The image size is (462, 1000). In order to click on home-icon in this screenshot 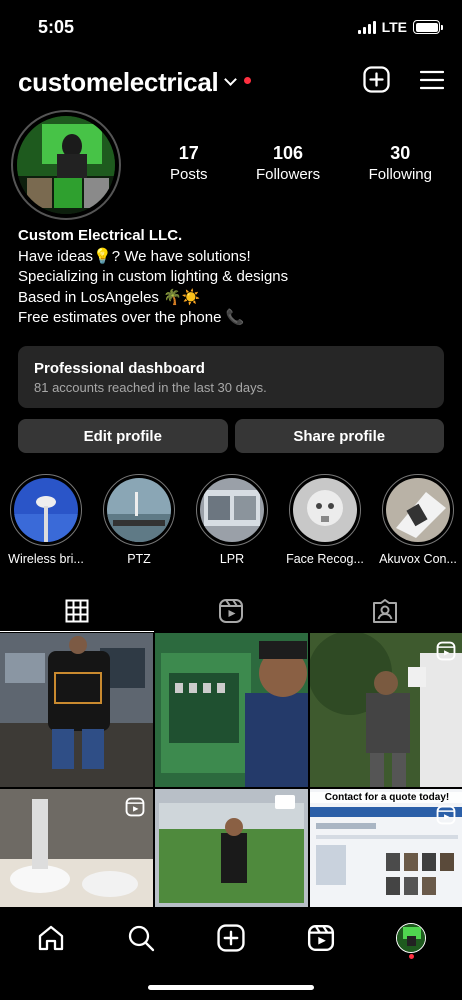, I will do `click(51, 938)`.